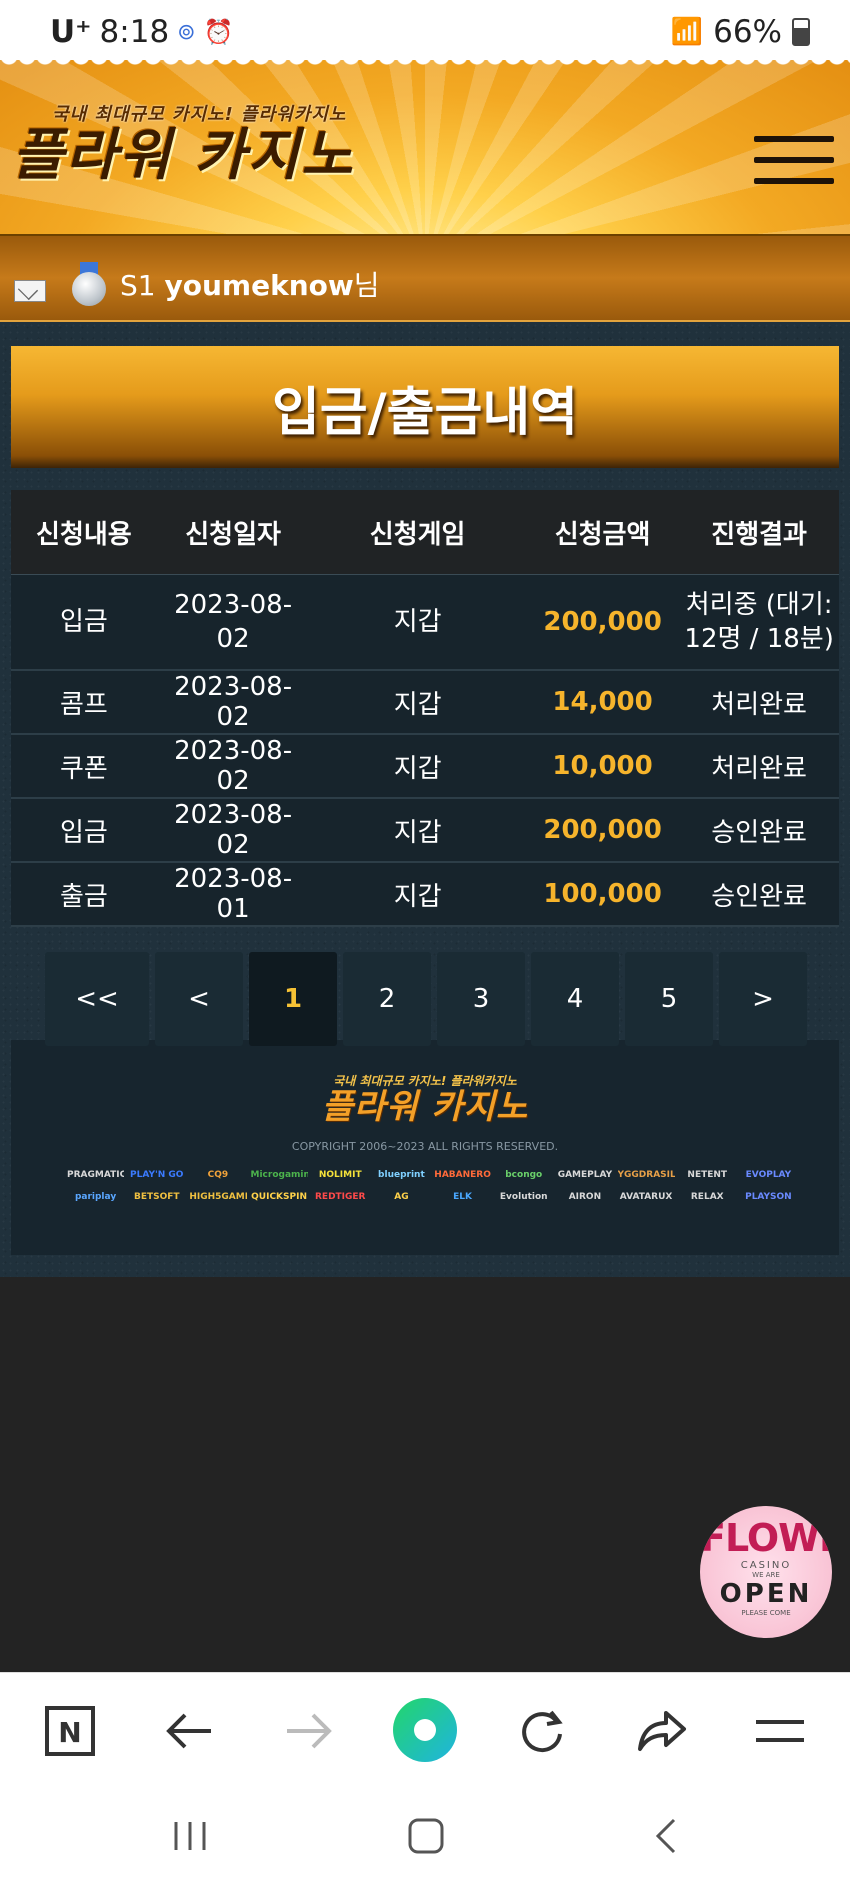 The height and width of the screenshot is (1889, 850). I want to click on provider-logo: PLAYSON, so click(768, 1197).